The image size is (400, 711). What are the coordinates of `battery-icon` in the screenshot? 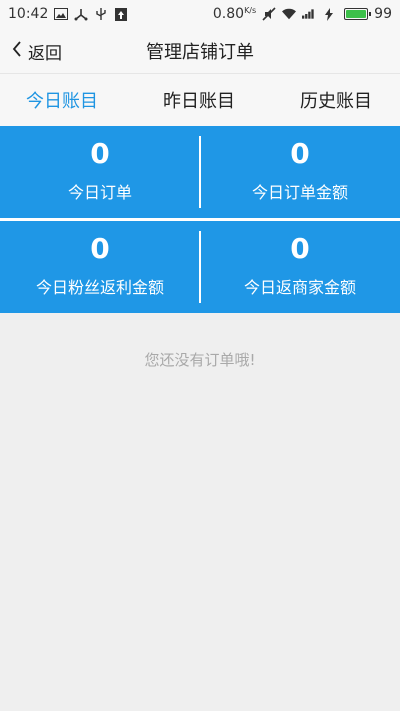 It's located at (358, 14).